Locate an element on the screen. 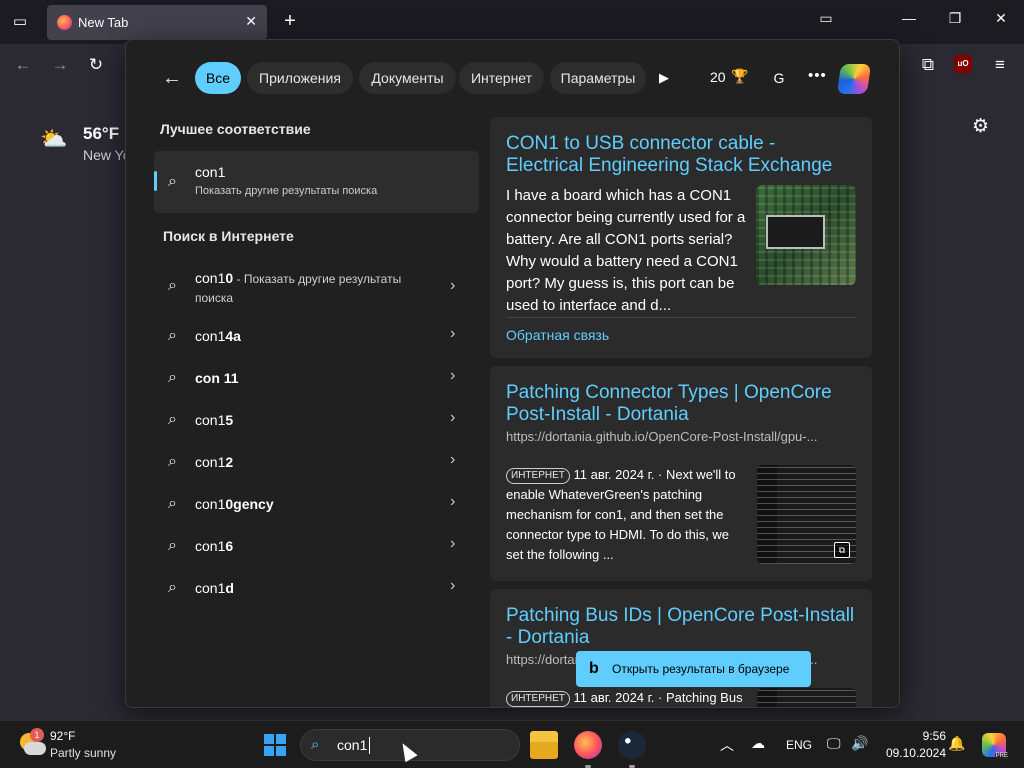 The width and height of the screenshot is (1024, 768). rewards-icon: 🏆 is located at coordinates (739, 76).